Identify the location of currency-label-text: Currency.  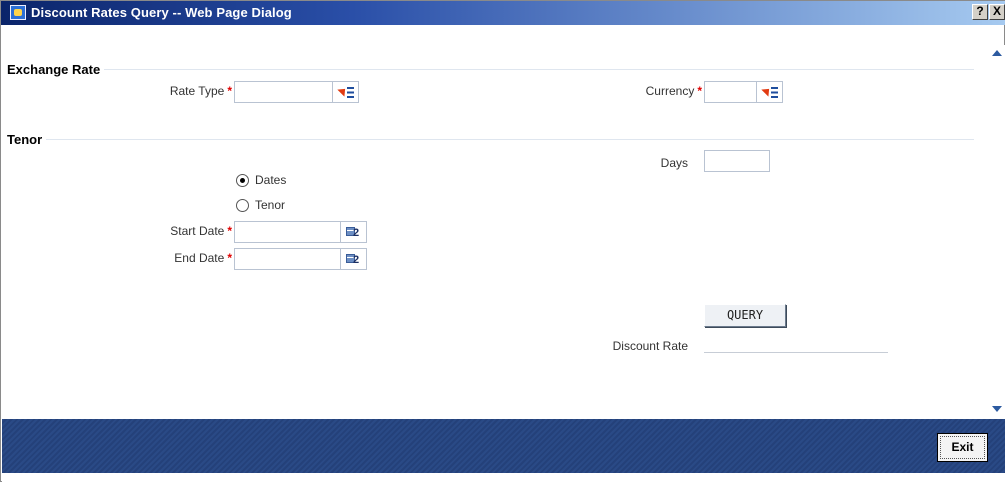
(670, 91).